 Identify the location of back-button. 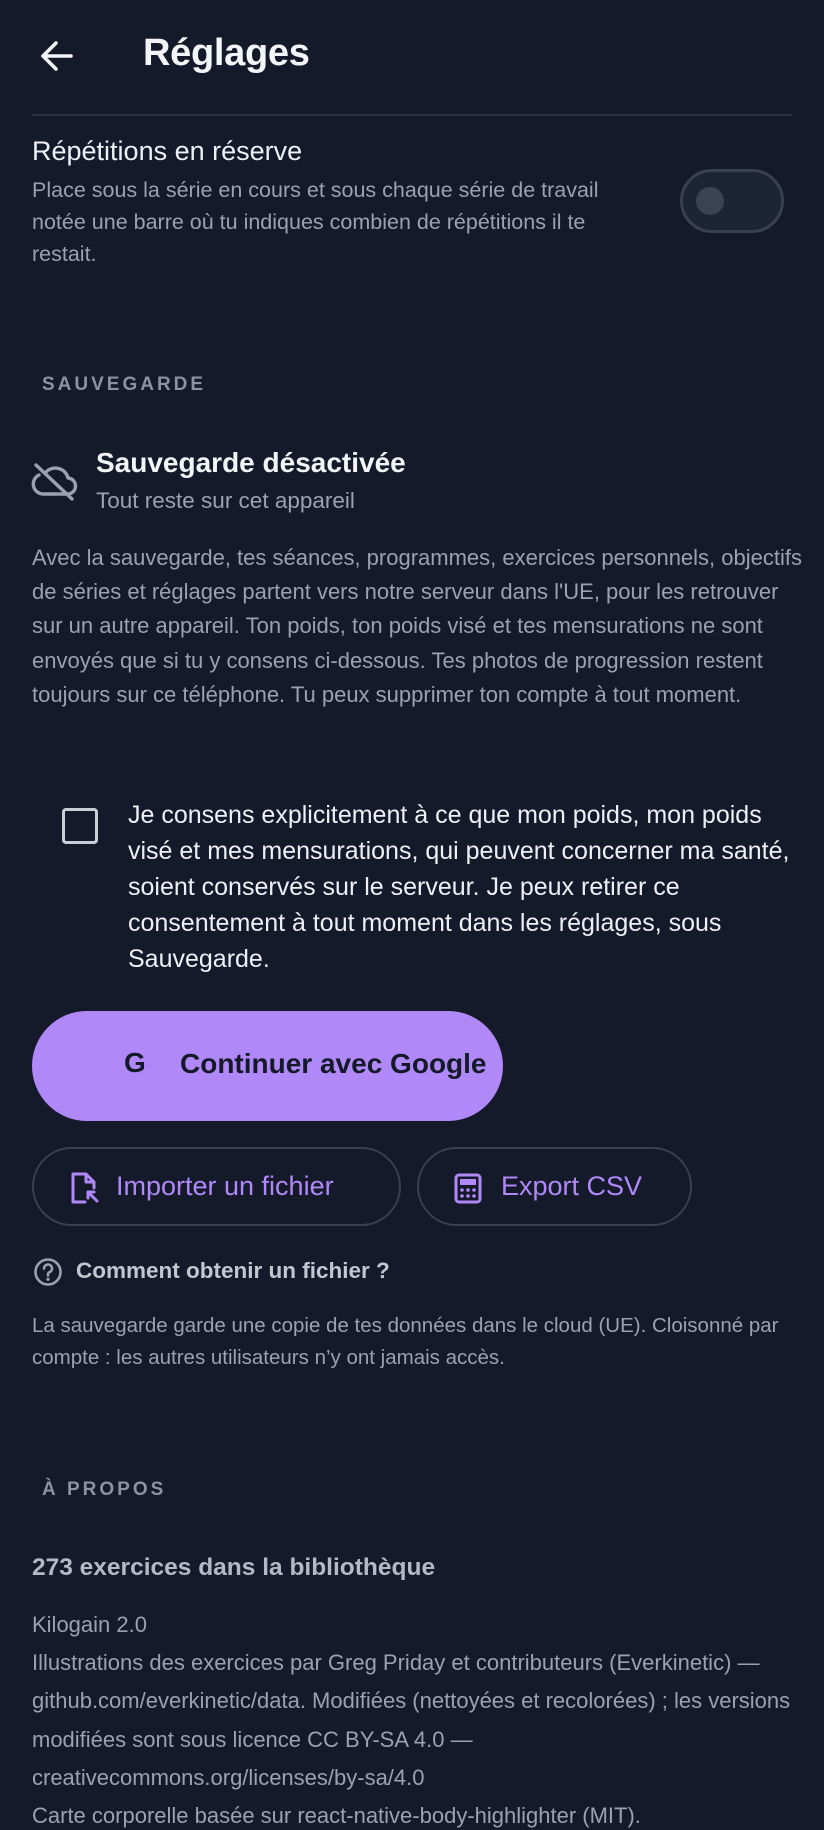
(56, 56).